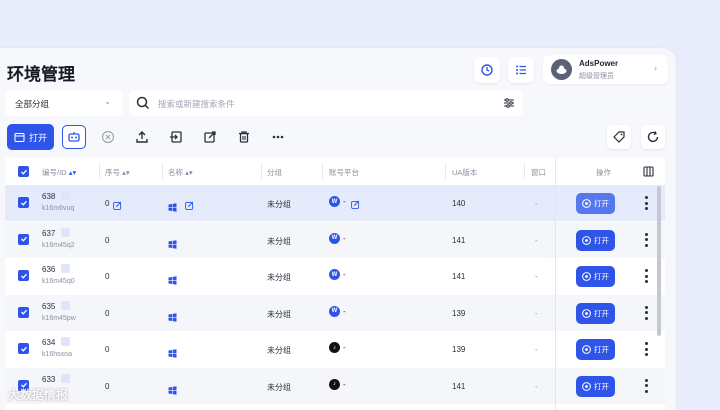 This screenshot has height=410, width=720. Describe the element at coordinates (30, 137) in the screenshot. I see `open-button: 打开` at that location.